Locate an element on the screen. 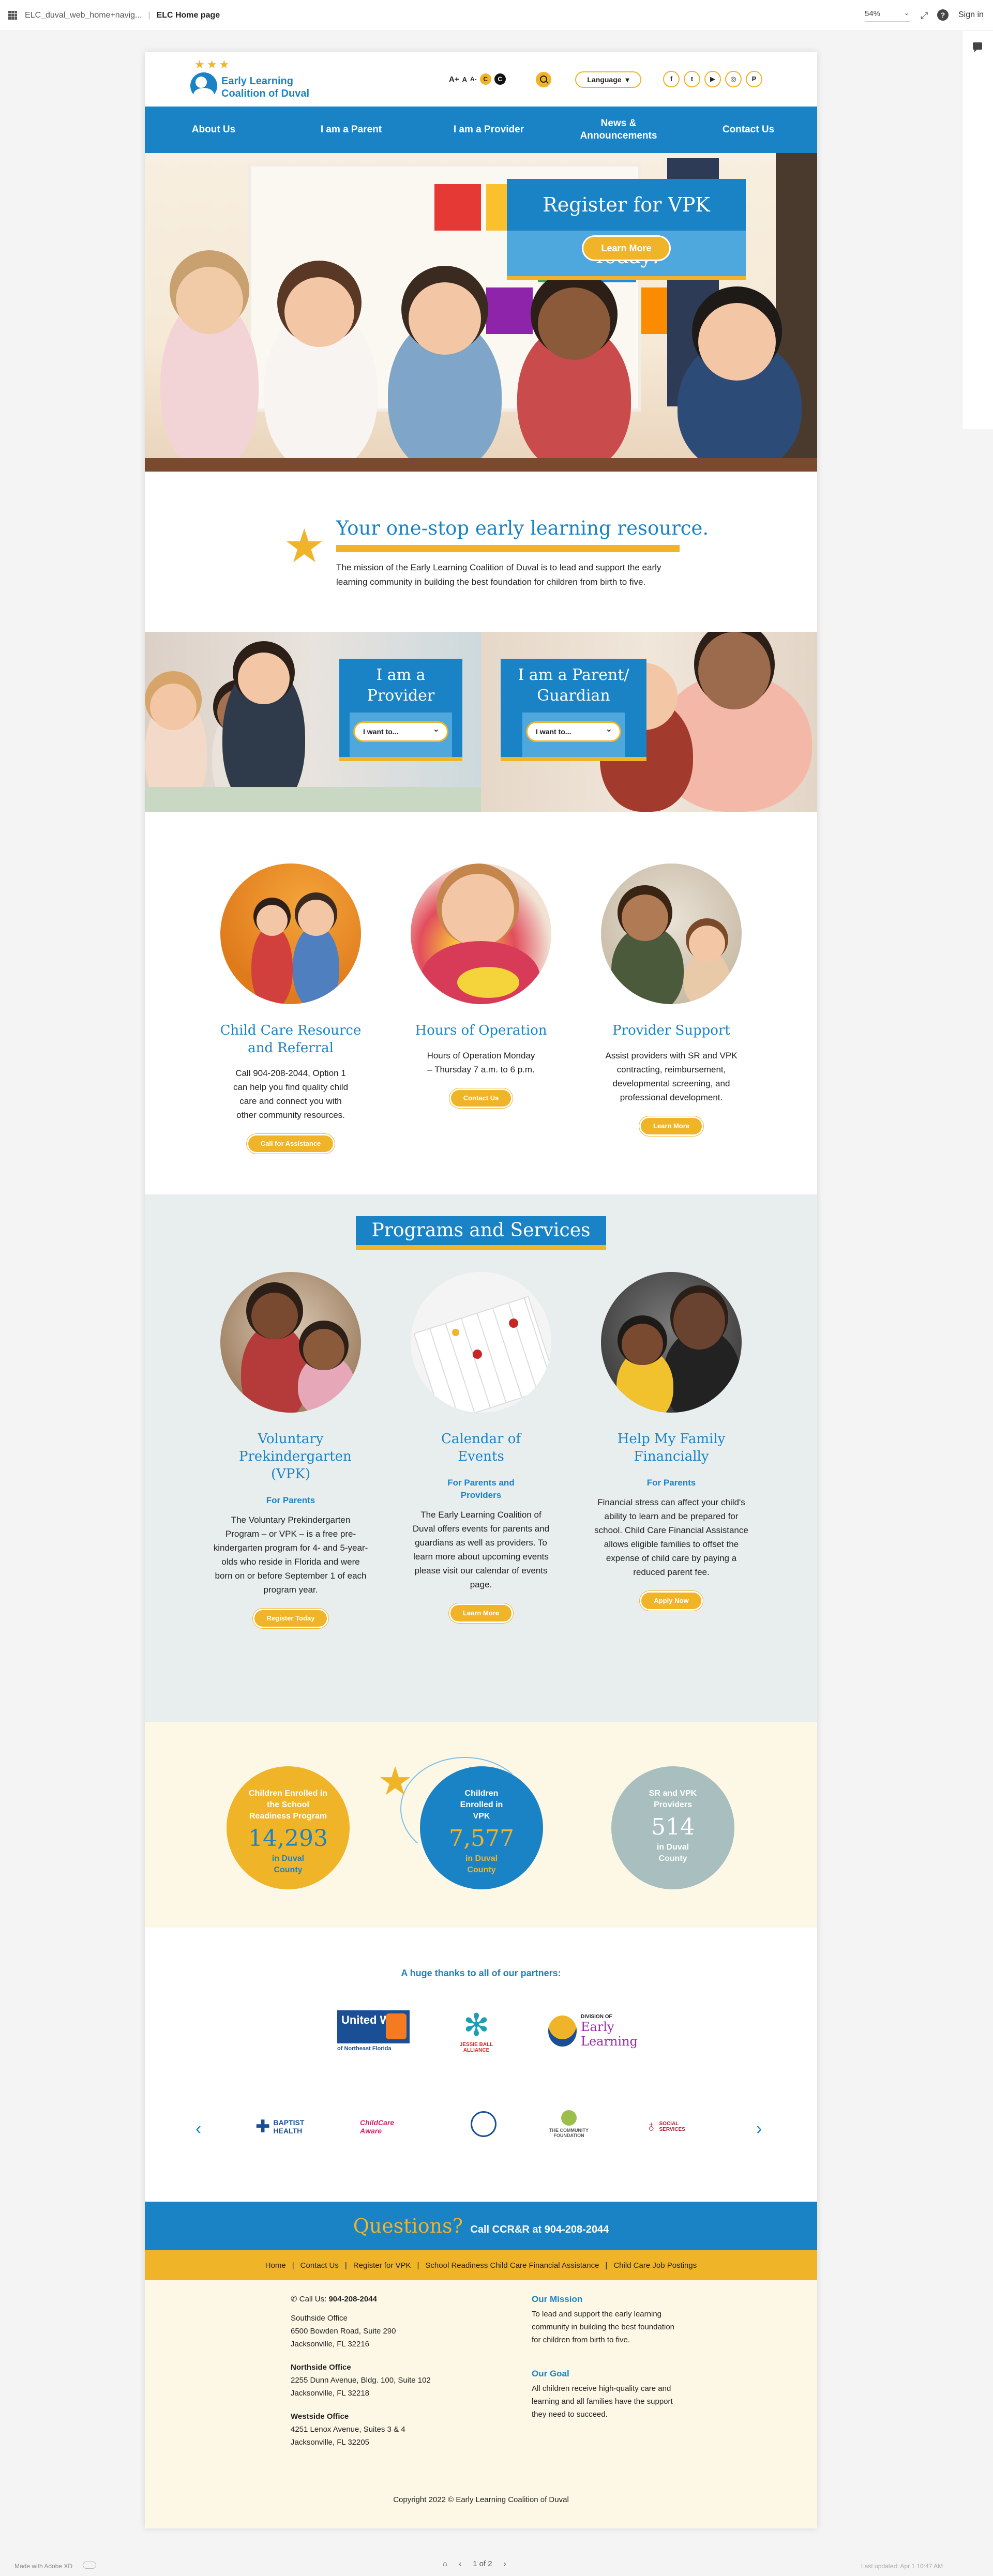 Image resolution: width=993 pixels, height=2576 pixels. social-services-name: SOCIAL SERVICES is located at coordinates (672, 2126).